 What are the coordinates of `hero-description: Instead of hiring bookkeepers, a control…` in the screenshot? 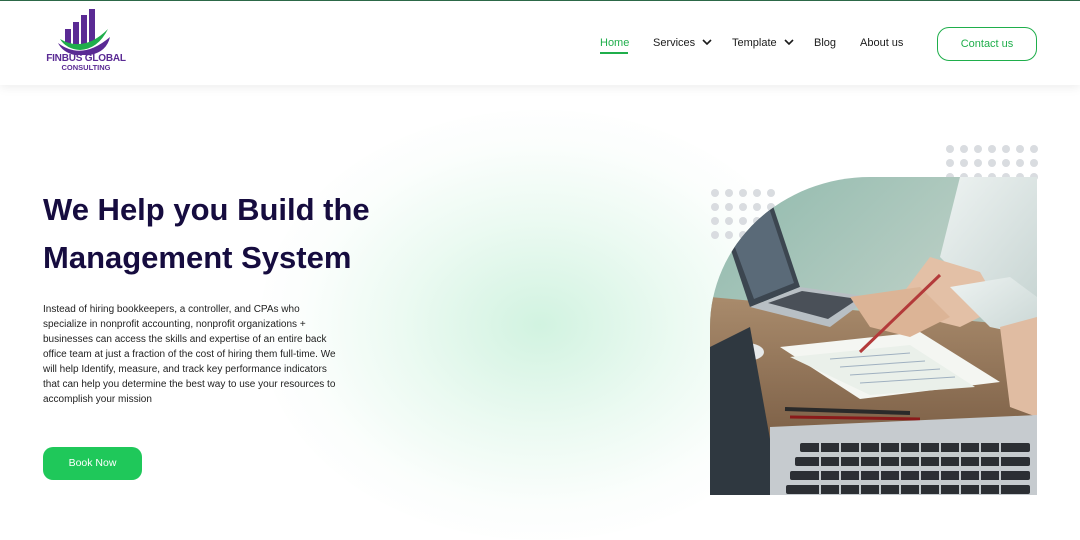 It's located at (189, 354).